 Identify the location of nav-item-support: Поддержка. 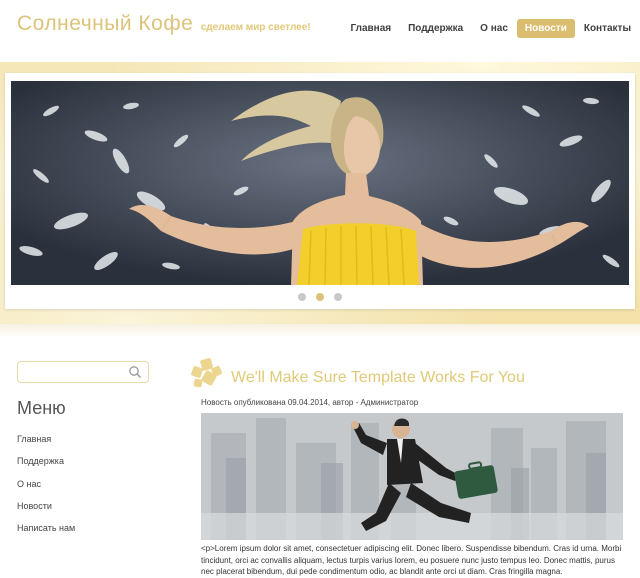
(435, 28).